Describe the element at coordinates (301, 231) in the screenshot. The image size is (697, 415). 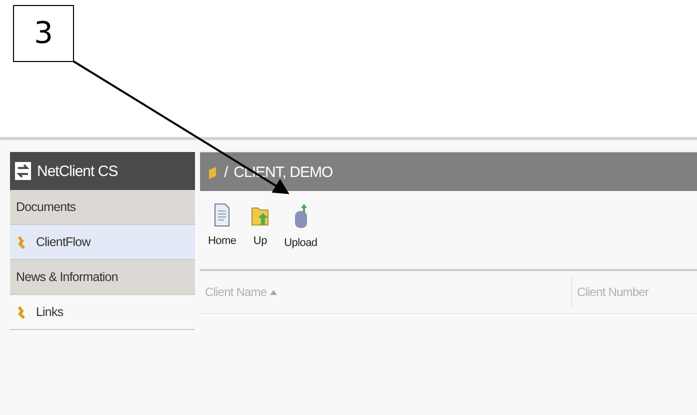
I see `toolbar-button: Upload` at that location.